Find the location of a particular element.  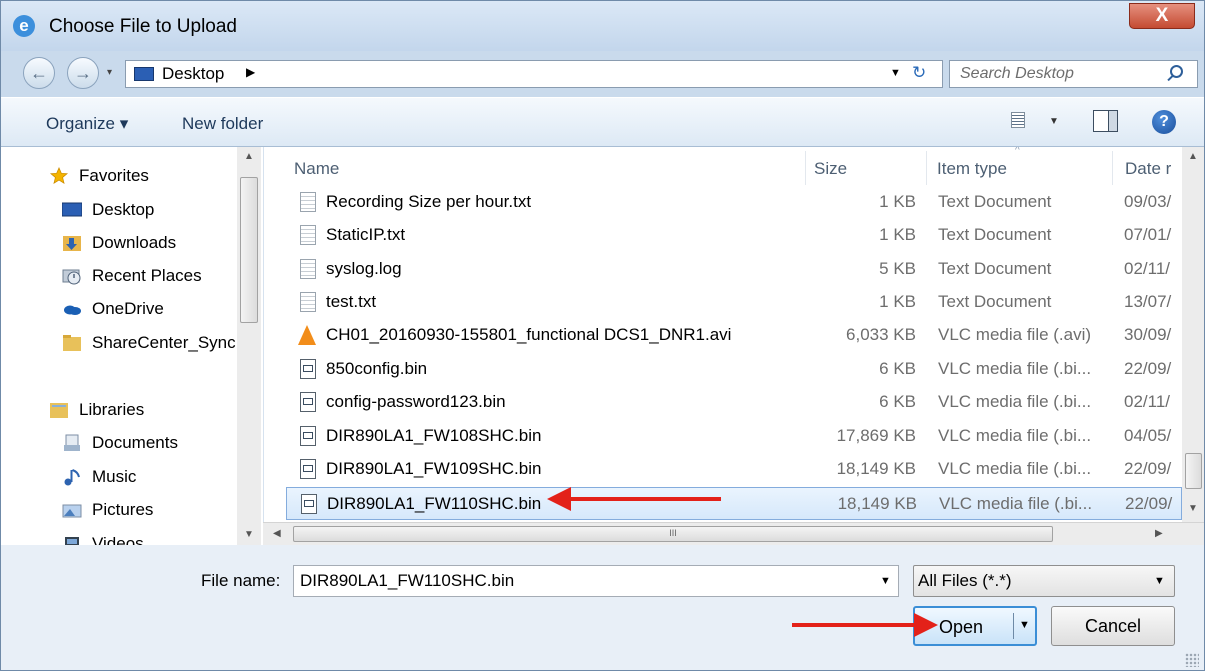

pictures-icon is located at coordinates (72, 511).